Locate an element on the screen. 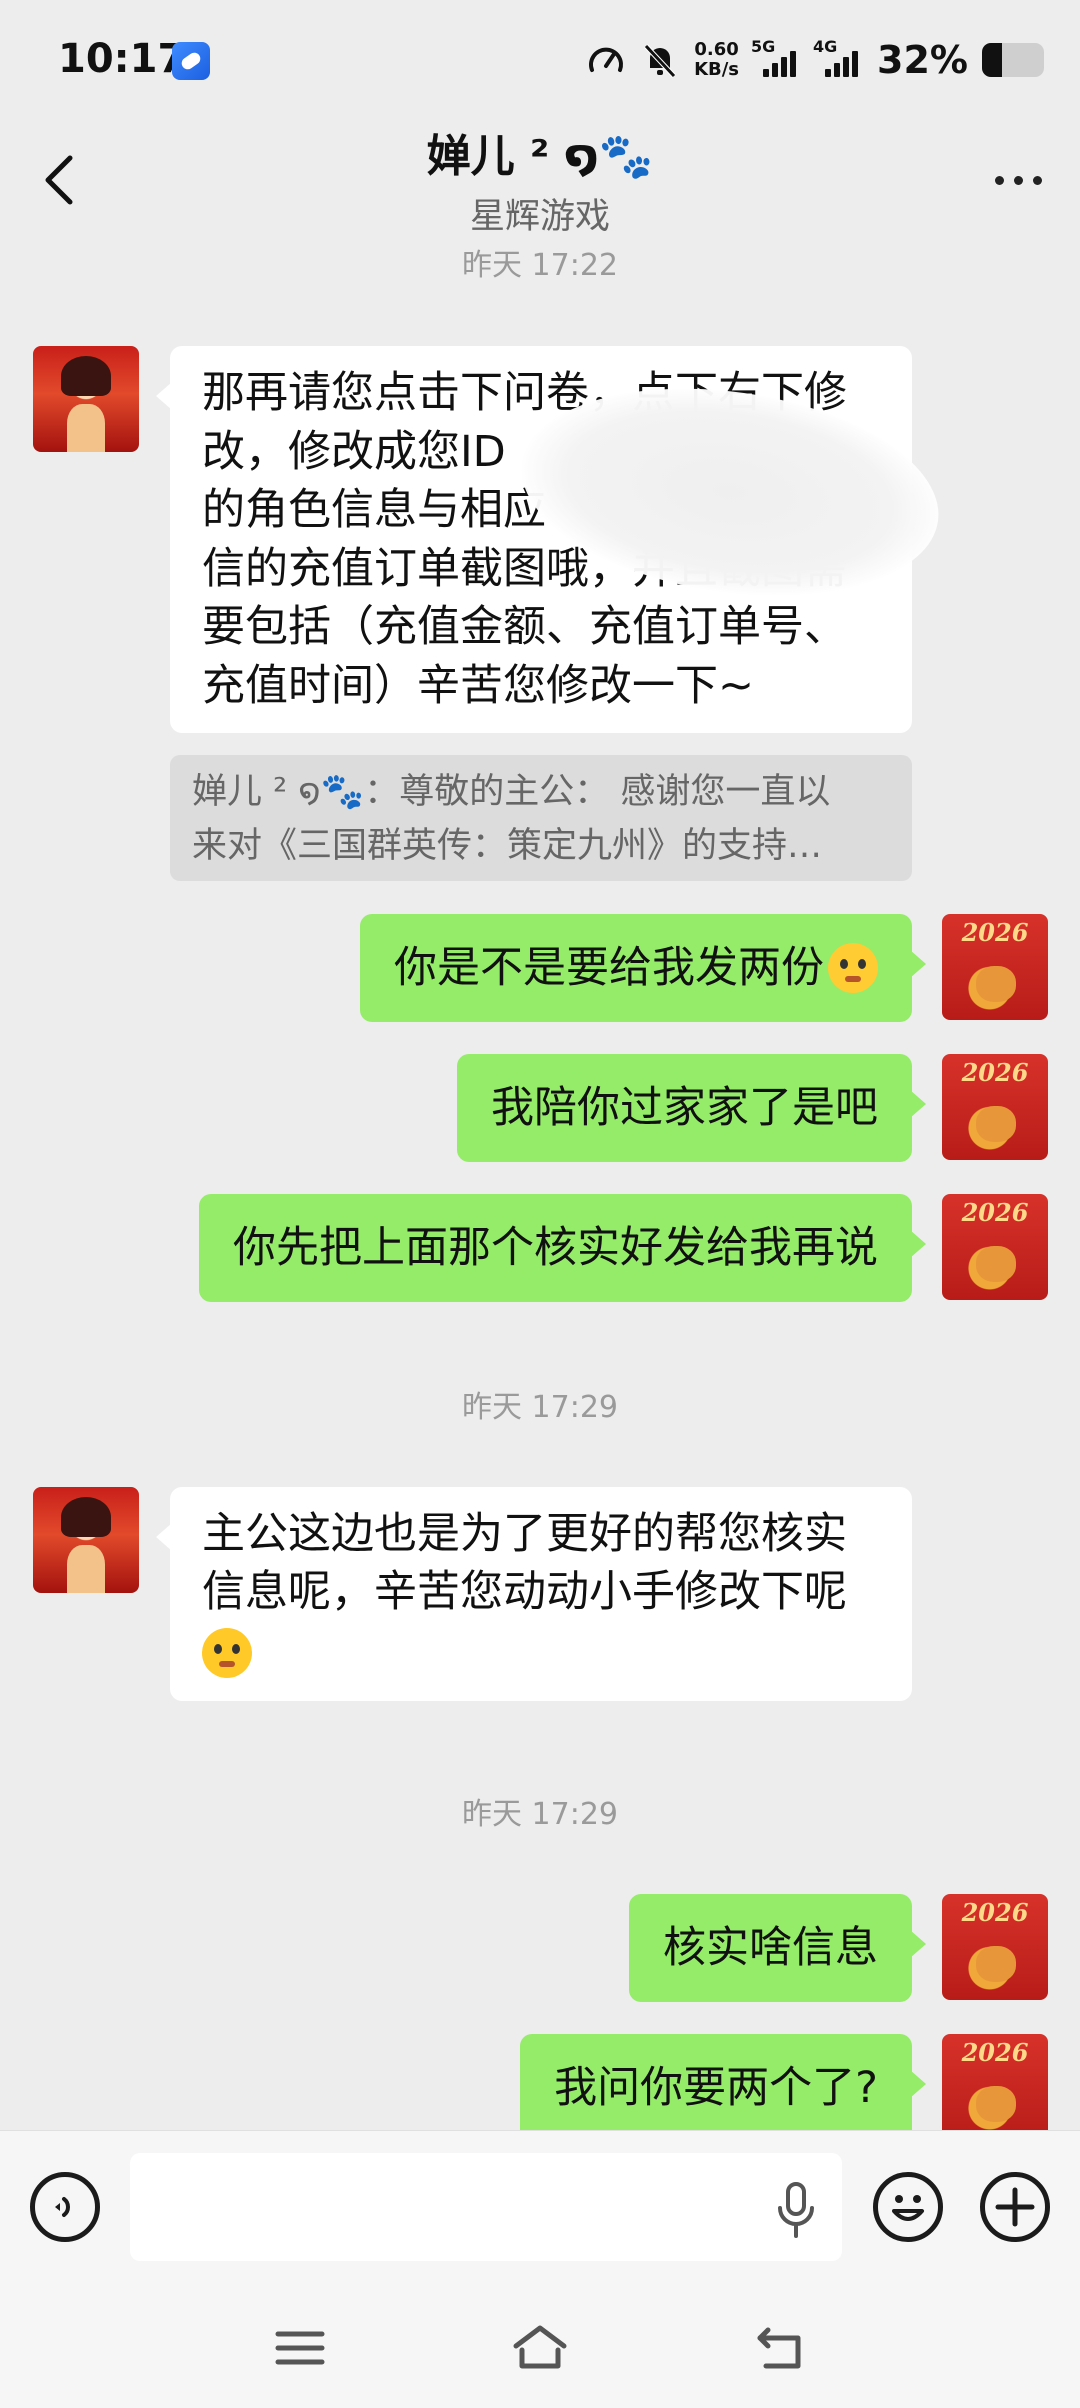 The width and height of the screenshot is (1080, 2408). battery-fill is located at coordinates (992, 60).